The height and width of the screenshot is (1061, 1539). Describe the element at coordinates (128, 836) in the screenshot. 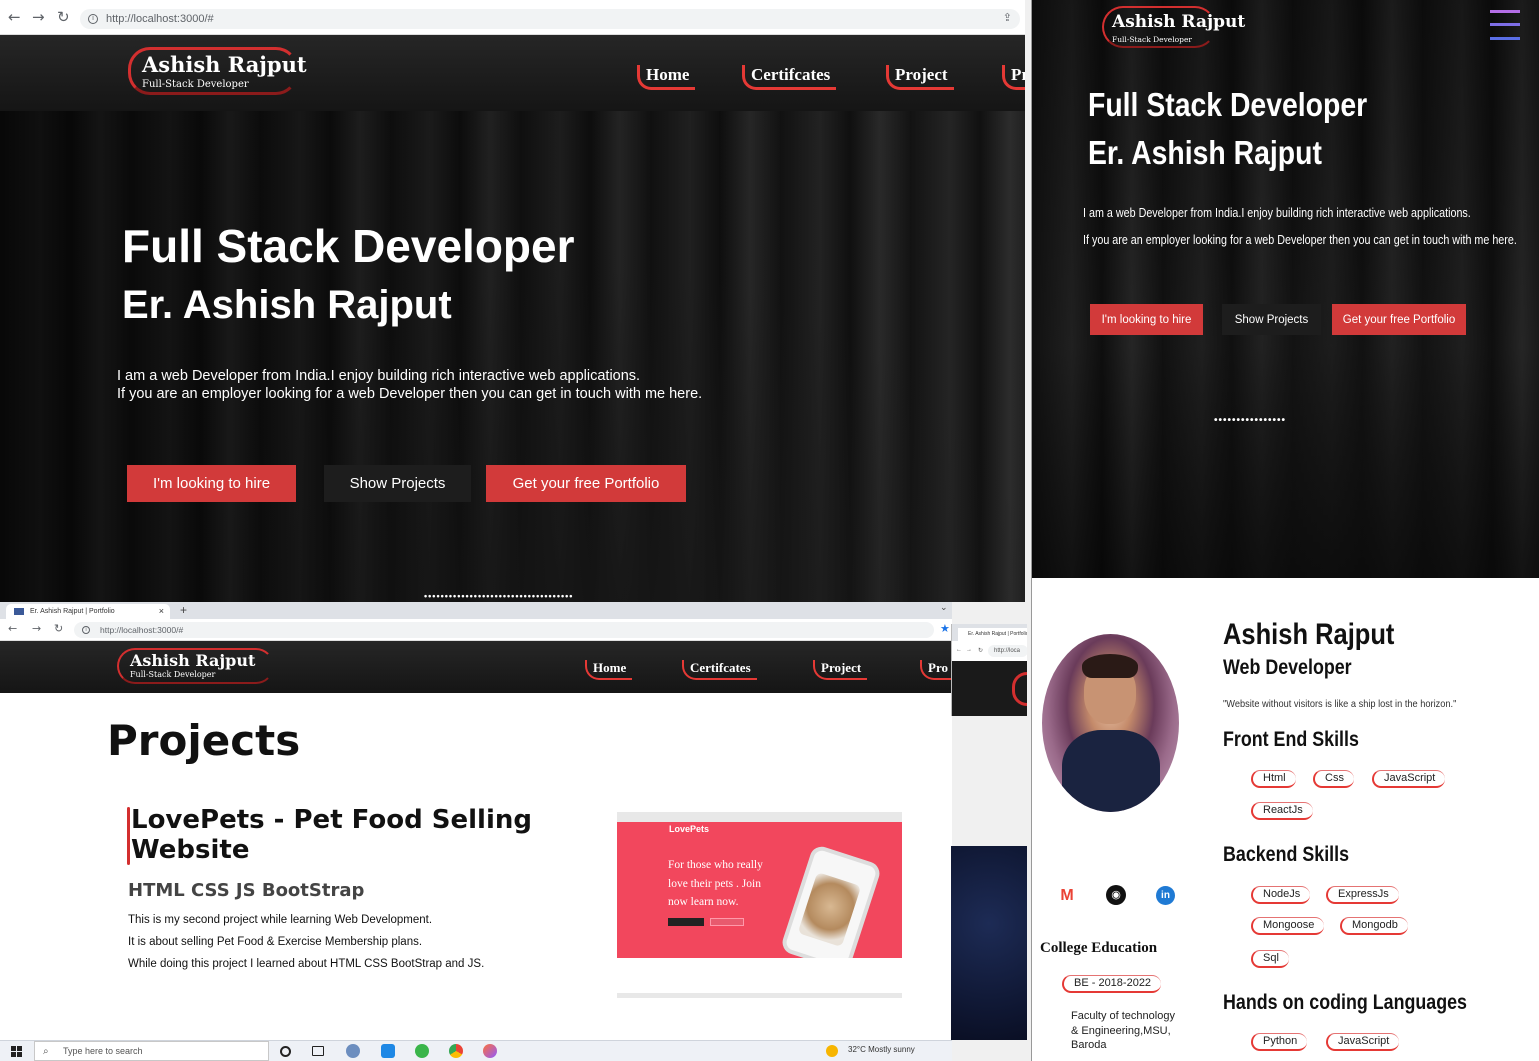

I see `project-accent-bar` at that location.